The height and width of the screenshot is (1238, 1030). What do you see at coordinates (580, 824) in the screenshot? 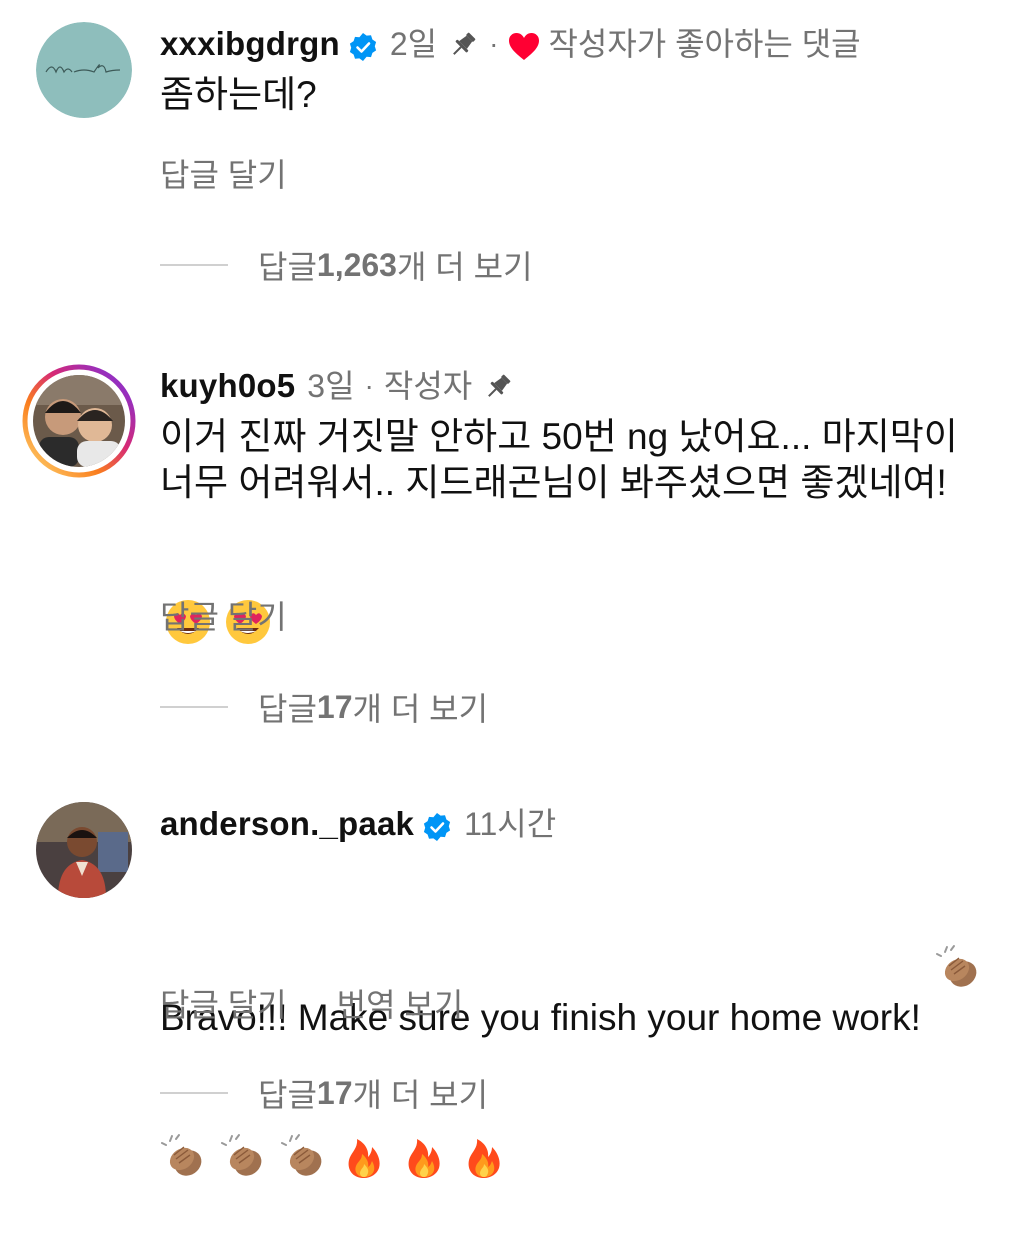
I see `comment-header: anderson._paak 11시간` at bounding box center [580, 824].